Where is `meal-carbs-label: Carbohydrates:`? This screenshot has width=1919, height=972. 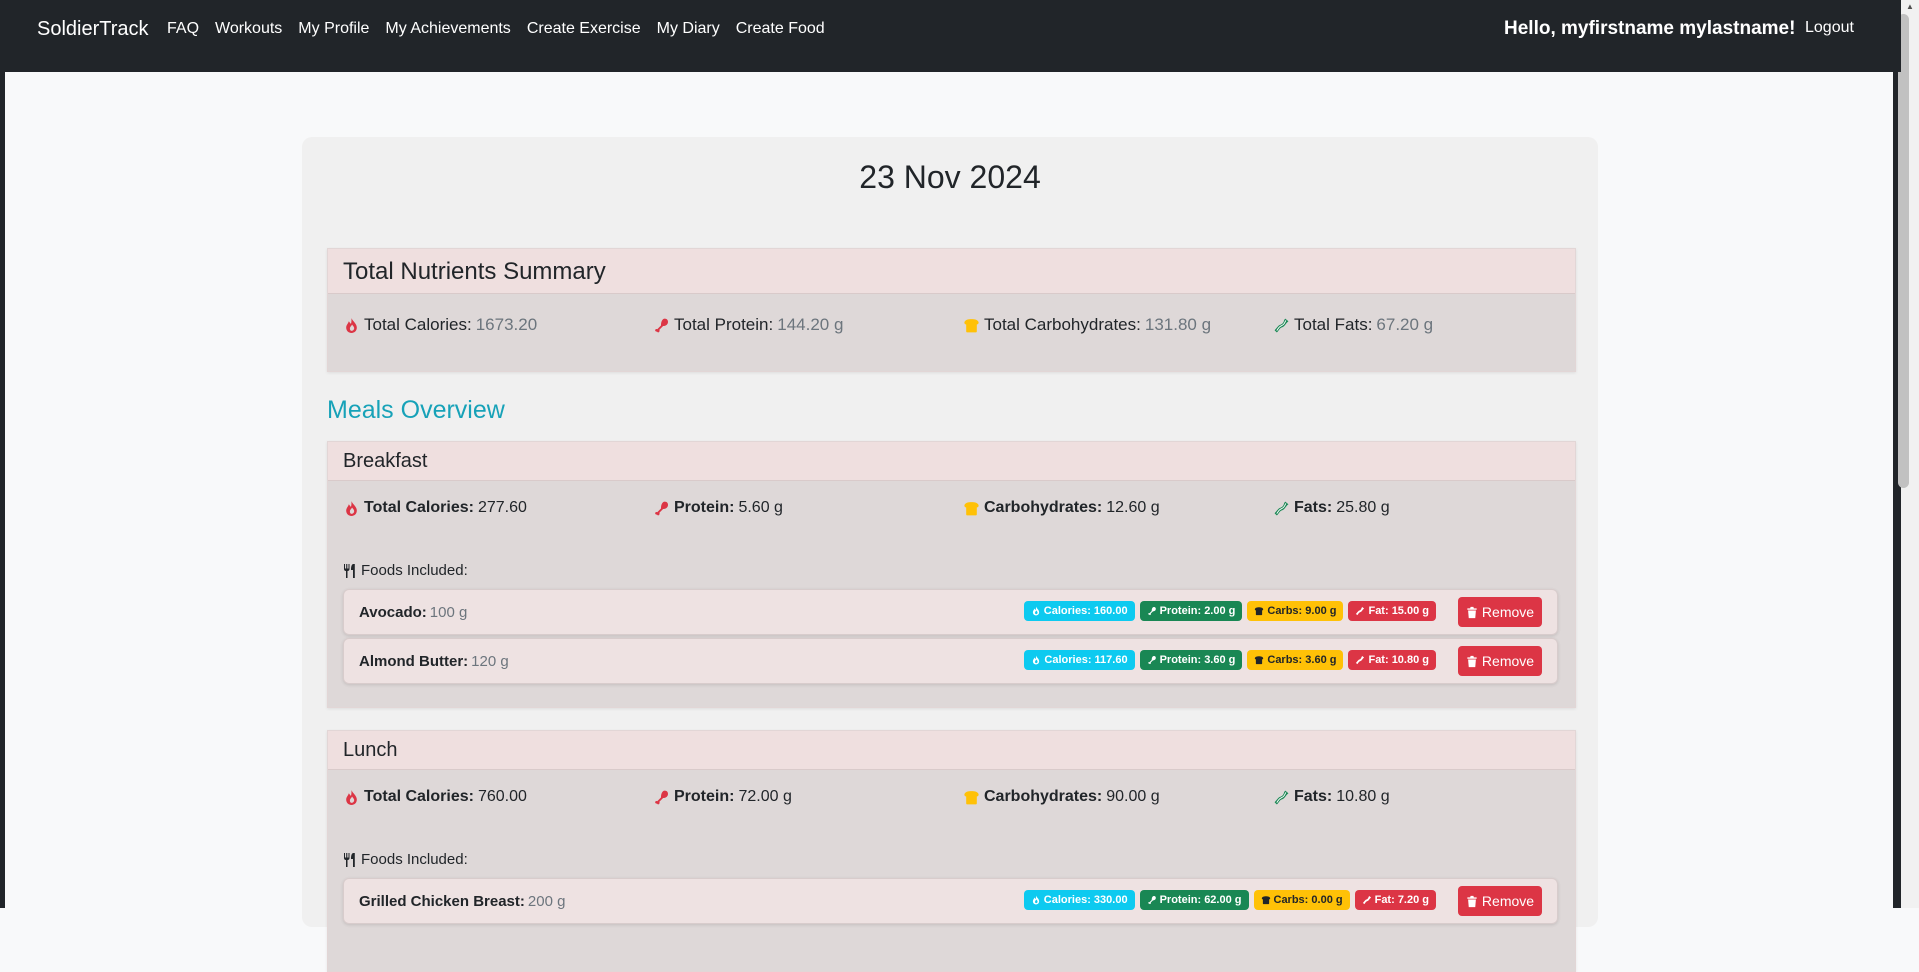 meal-carbs-label: Carbohydrates: is located at coordinates (1043, 507).